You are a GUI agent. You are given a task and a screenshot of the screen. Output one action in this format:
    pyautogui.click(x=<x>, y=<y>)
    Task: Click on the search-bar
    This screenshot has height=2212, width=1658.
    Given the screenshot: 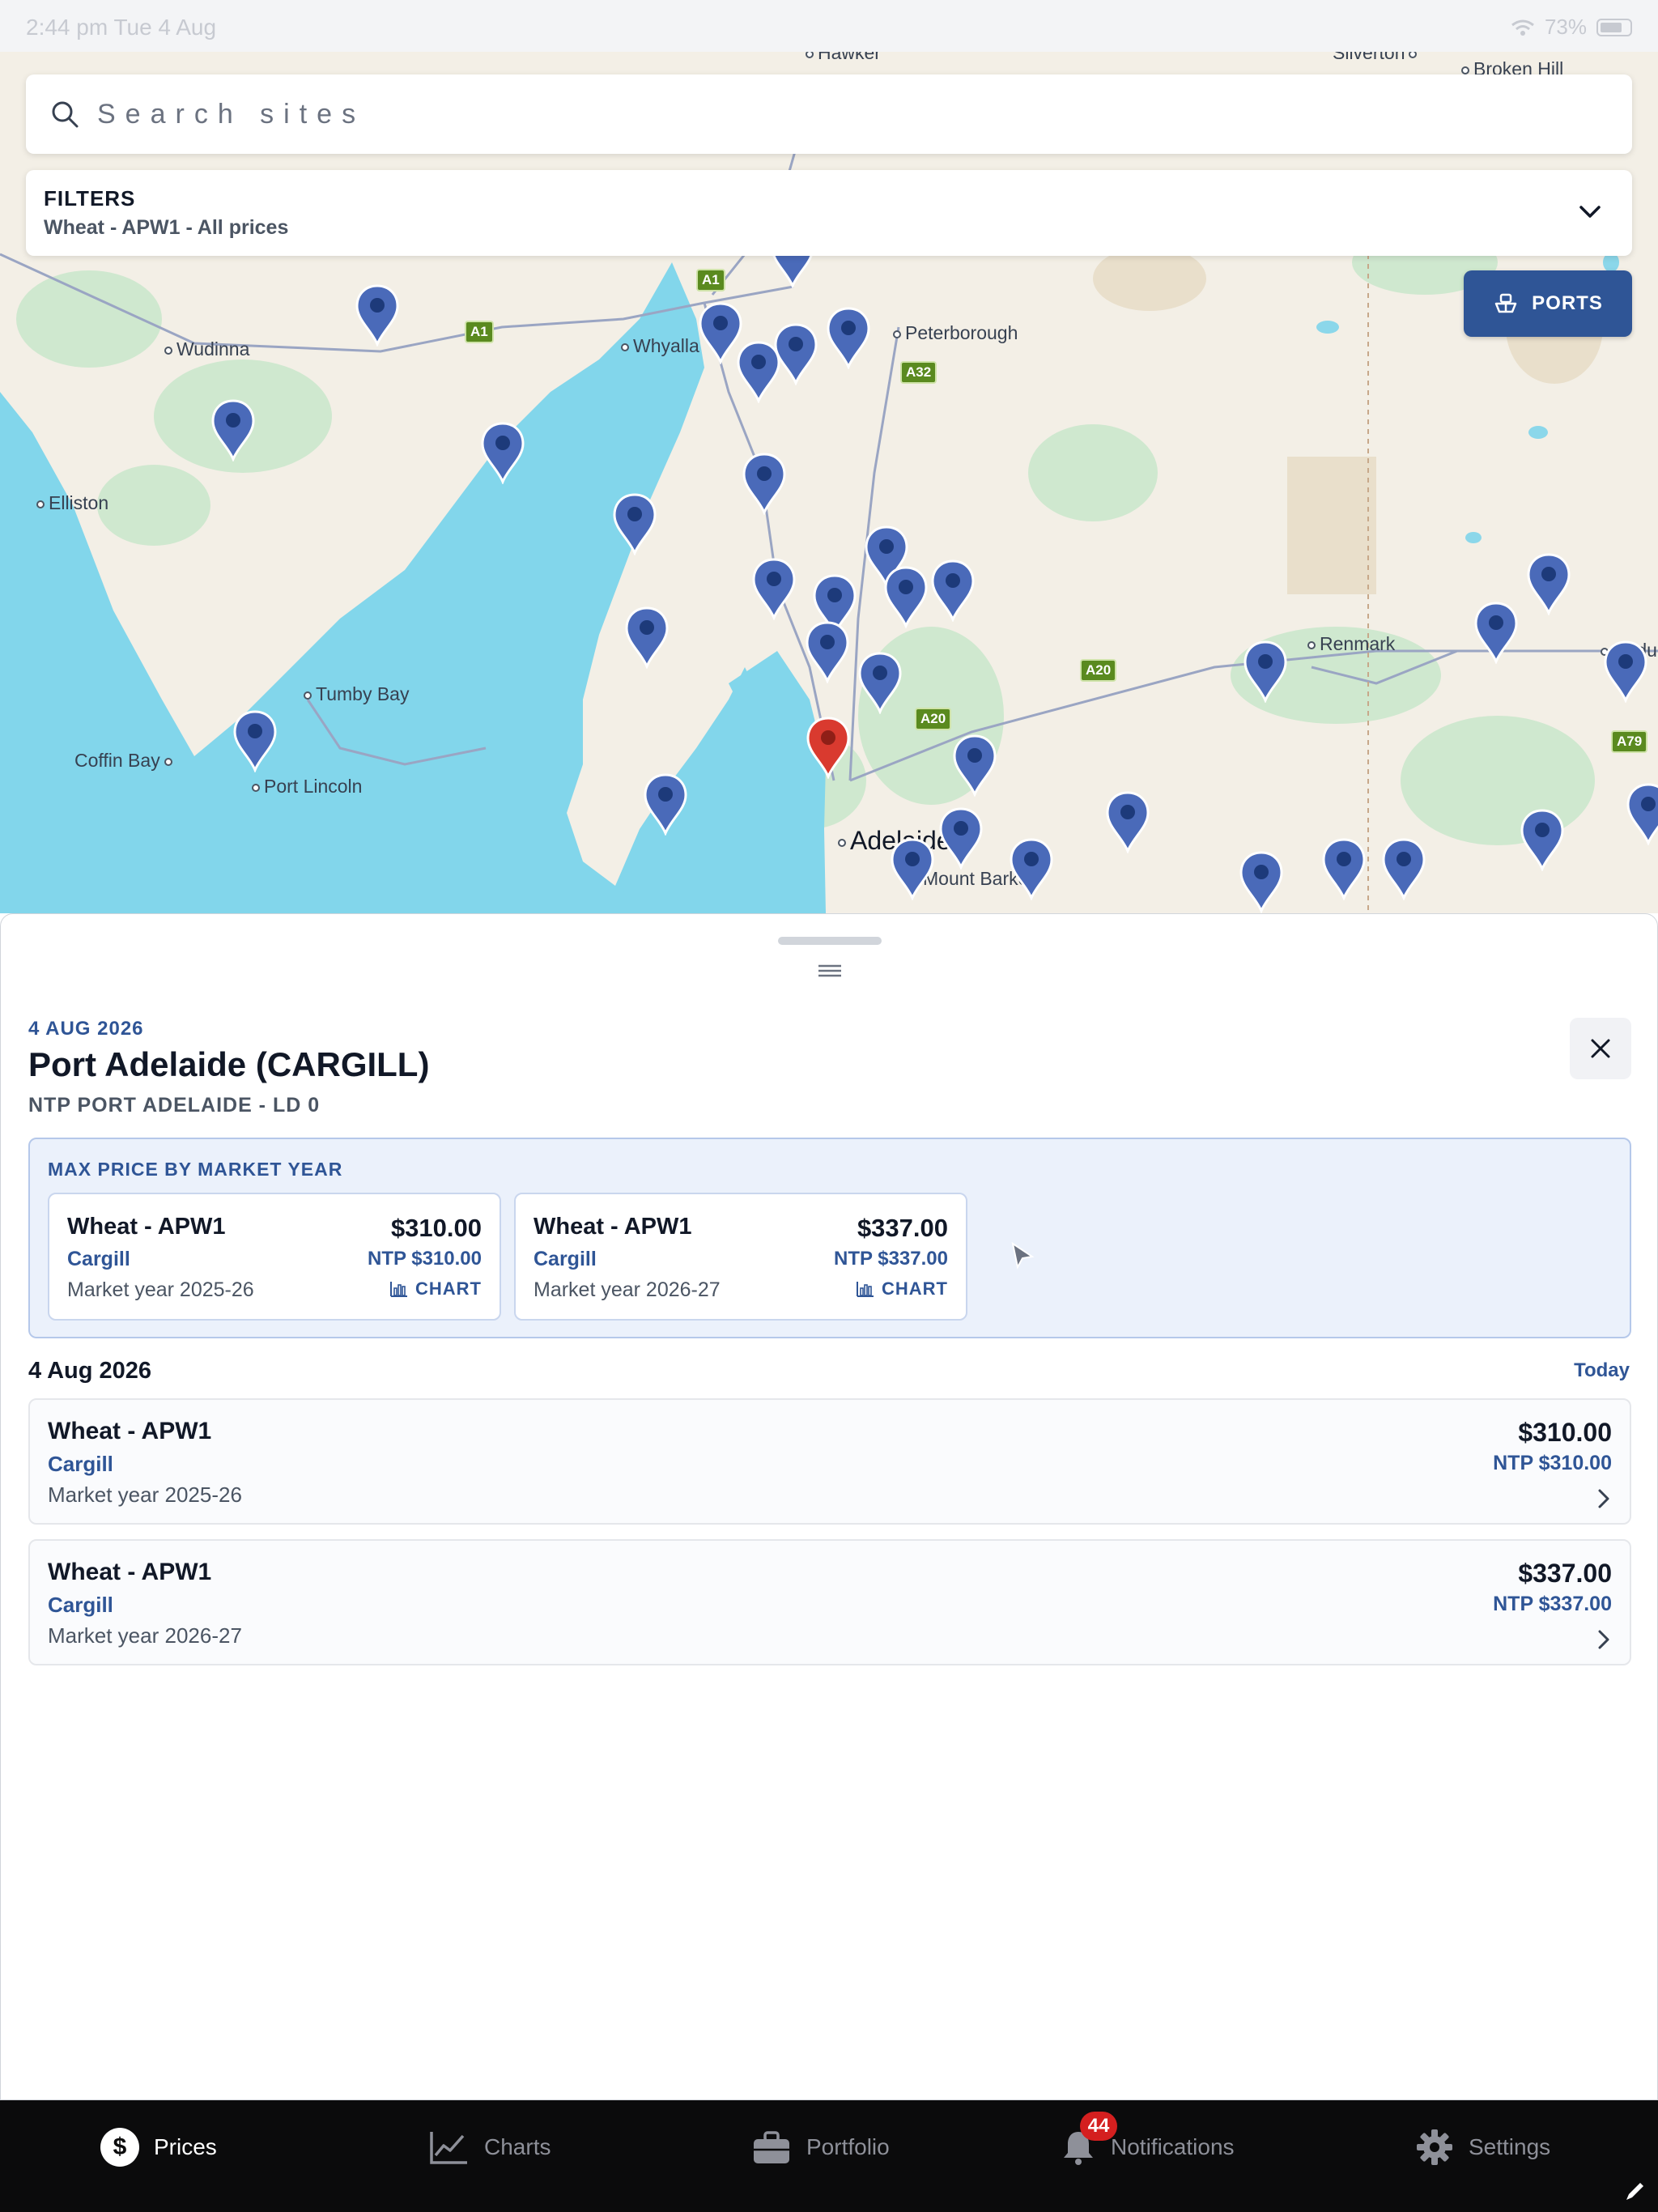 What is the action you would take?
    pyautogui.click(x=829, y=114)
    